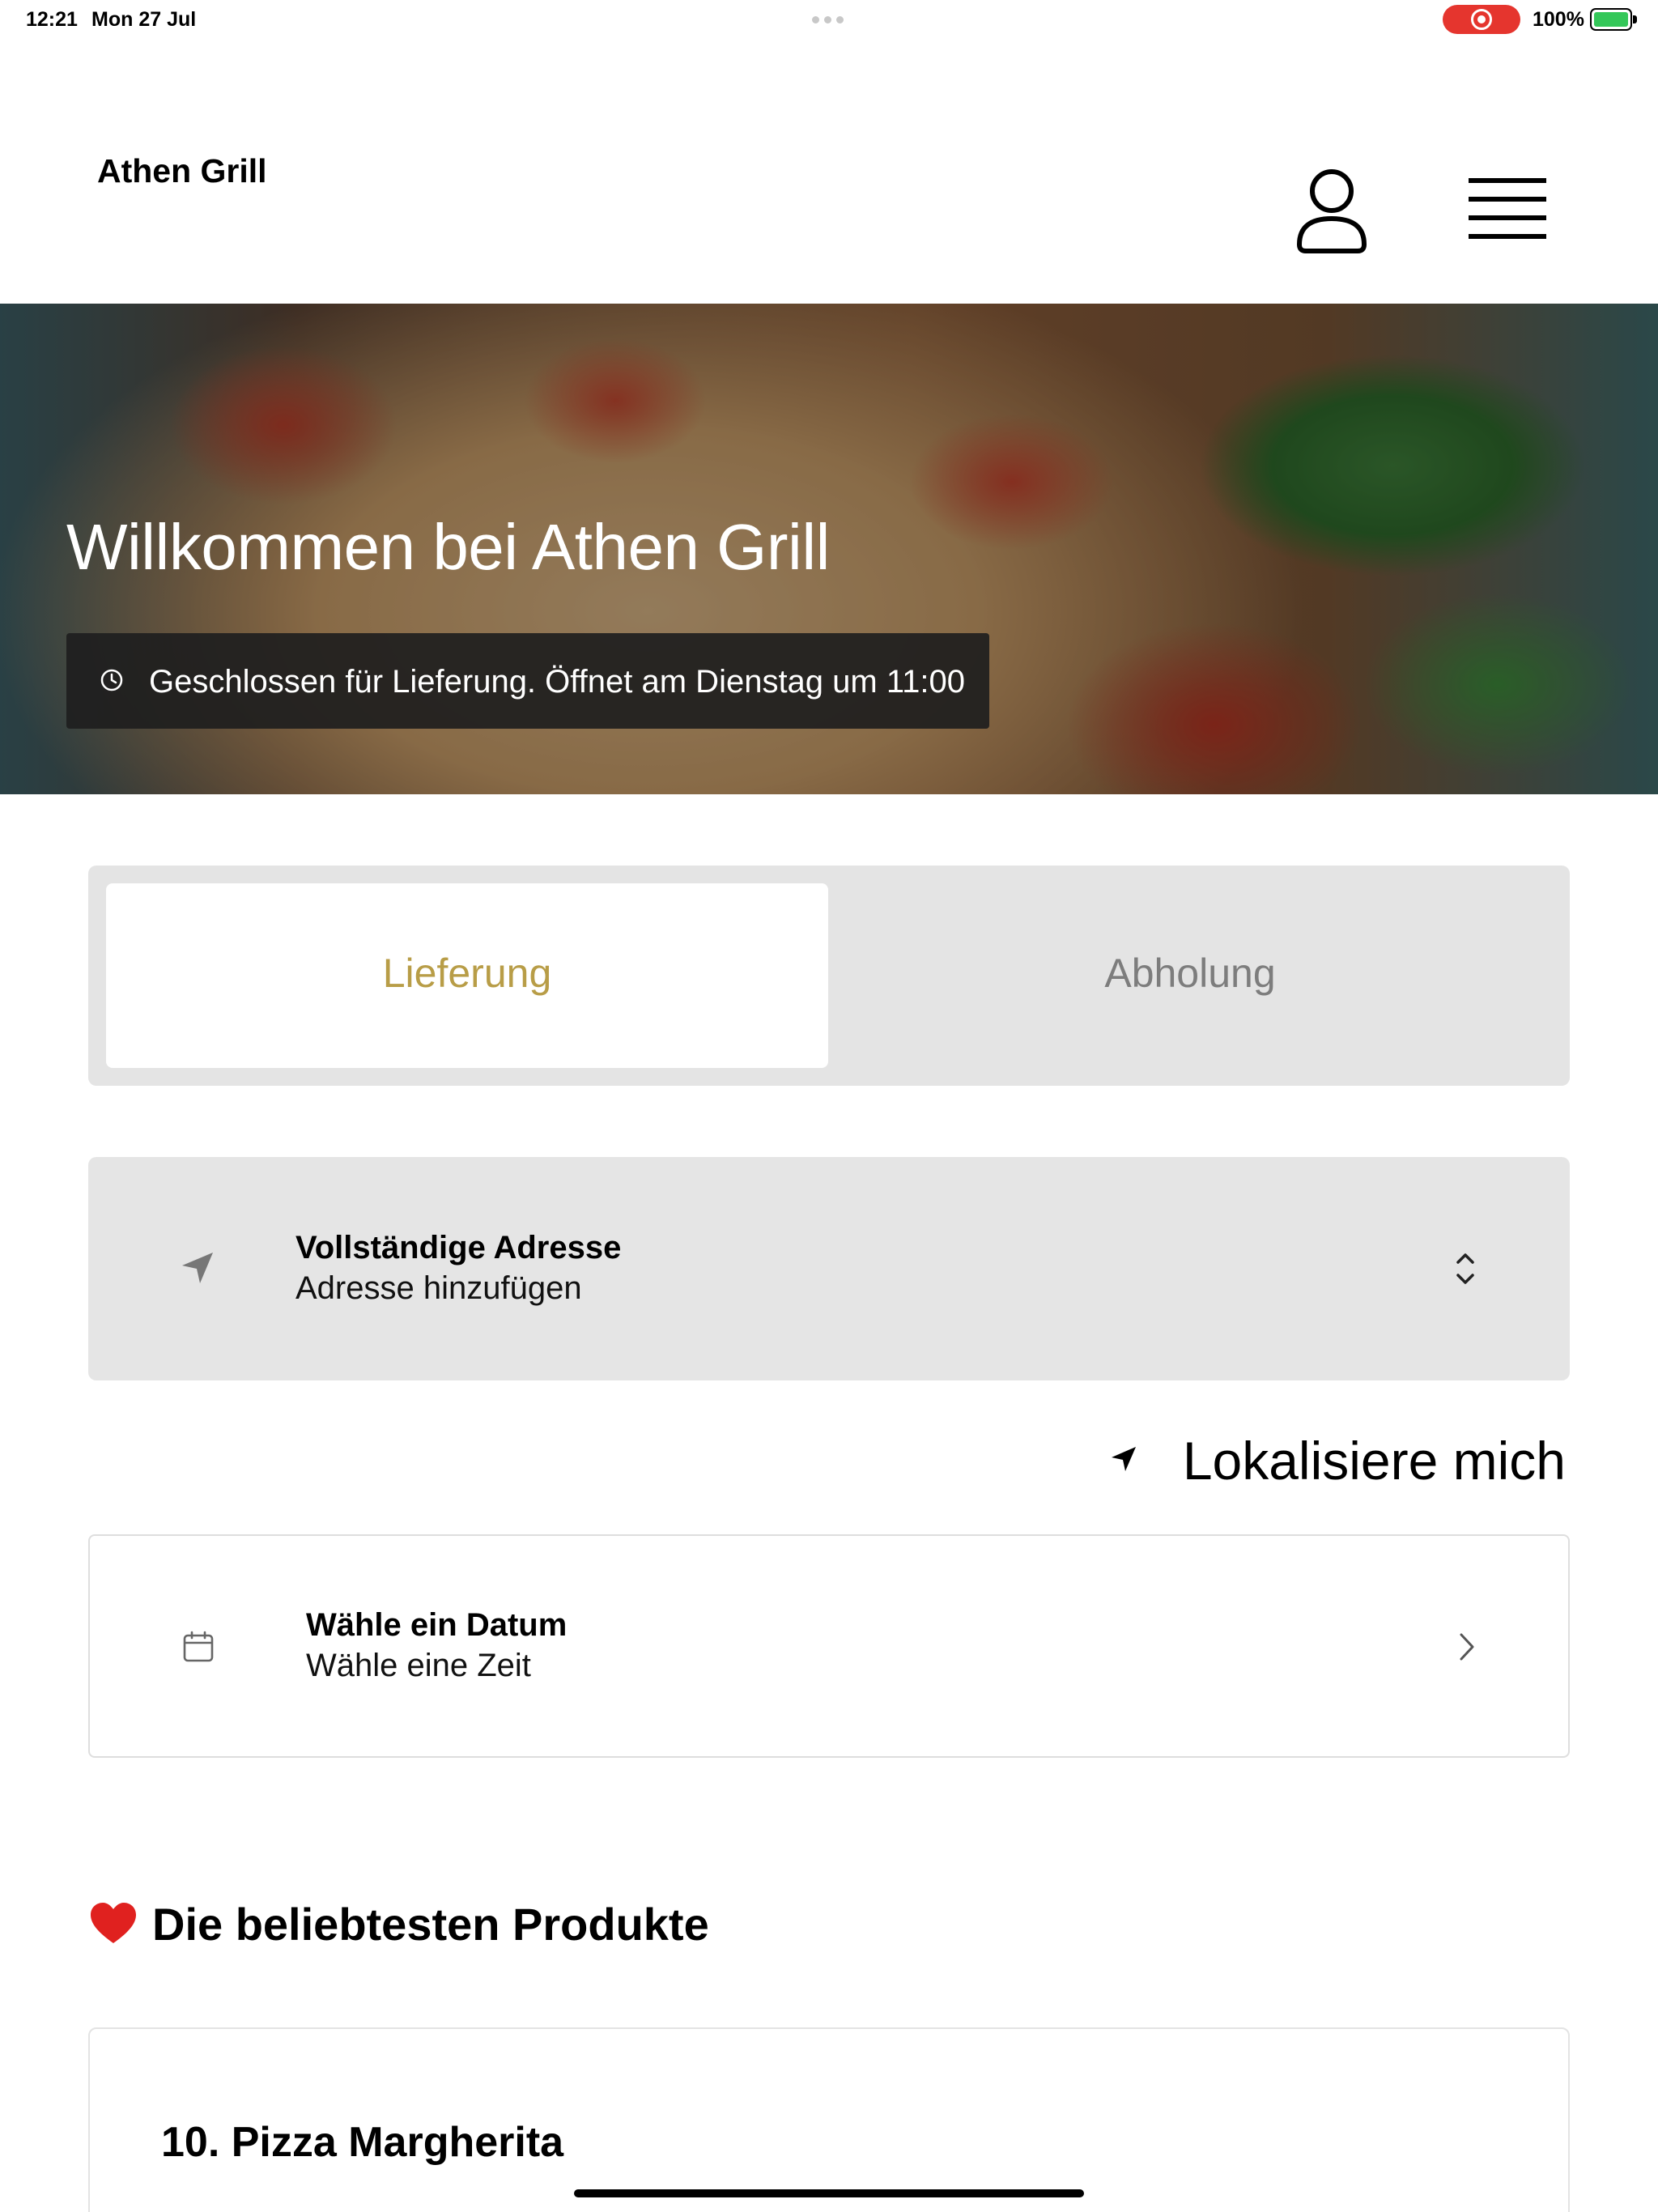 This screenshot has height=2212, width=1658. I want to click on heart-icon, so click(113, 1923).